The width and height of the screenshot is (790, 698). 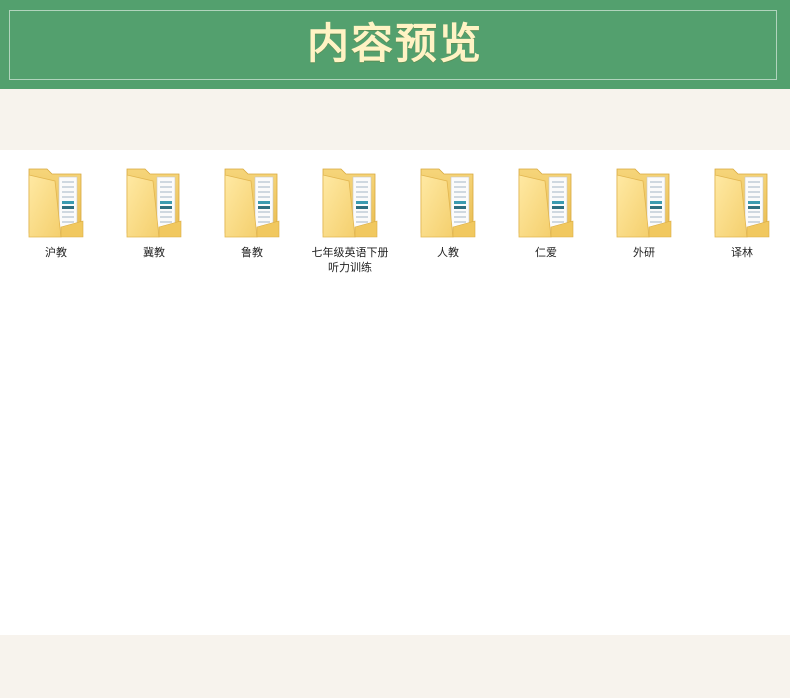 I want to click on folder-item-yilin: 译林, so click(x=742, y=225).